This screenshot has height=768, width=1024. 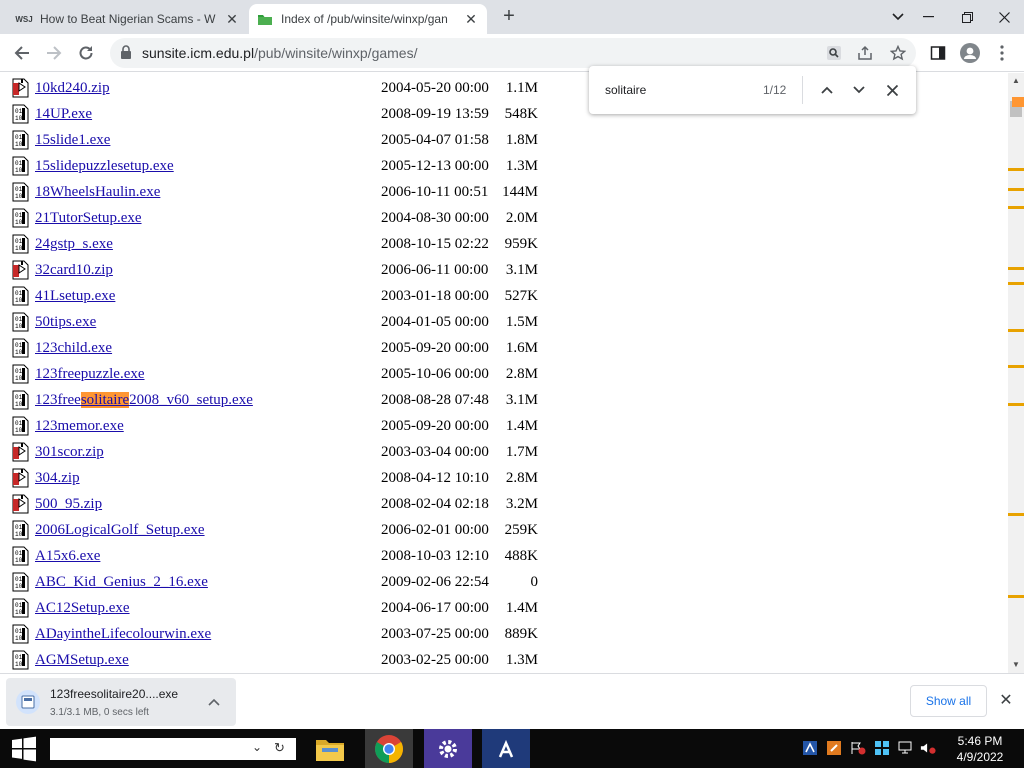 I want to click on reload-button, so click(x=86, y=53).